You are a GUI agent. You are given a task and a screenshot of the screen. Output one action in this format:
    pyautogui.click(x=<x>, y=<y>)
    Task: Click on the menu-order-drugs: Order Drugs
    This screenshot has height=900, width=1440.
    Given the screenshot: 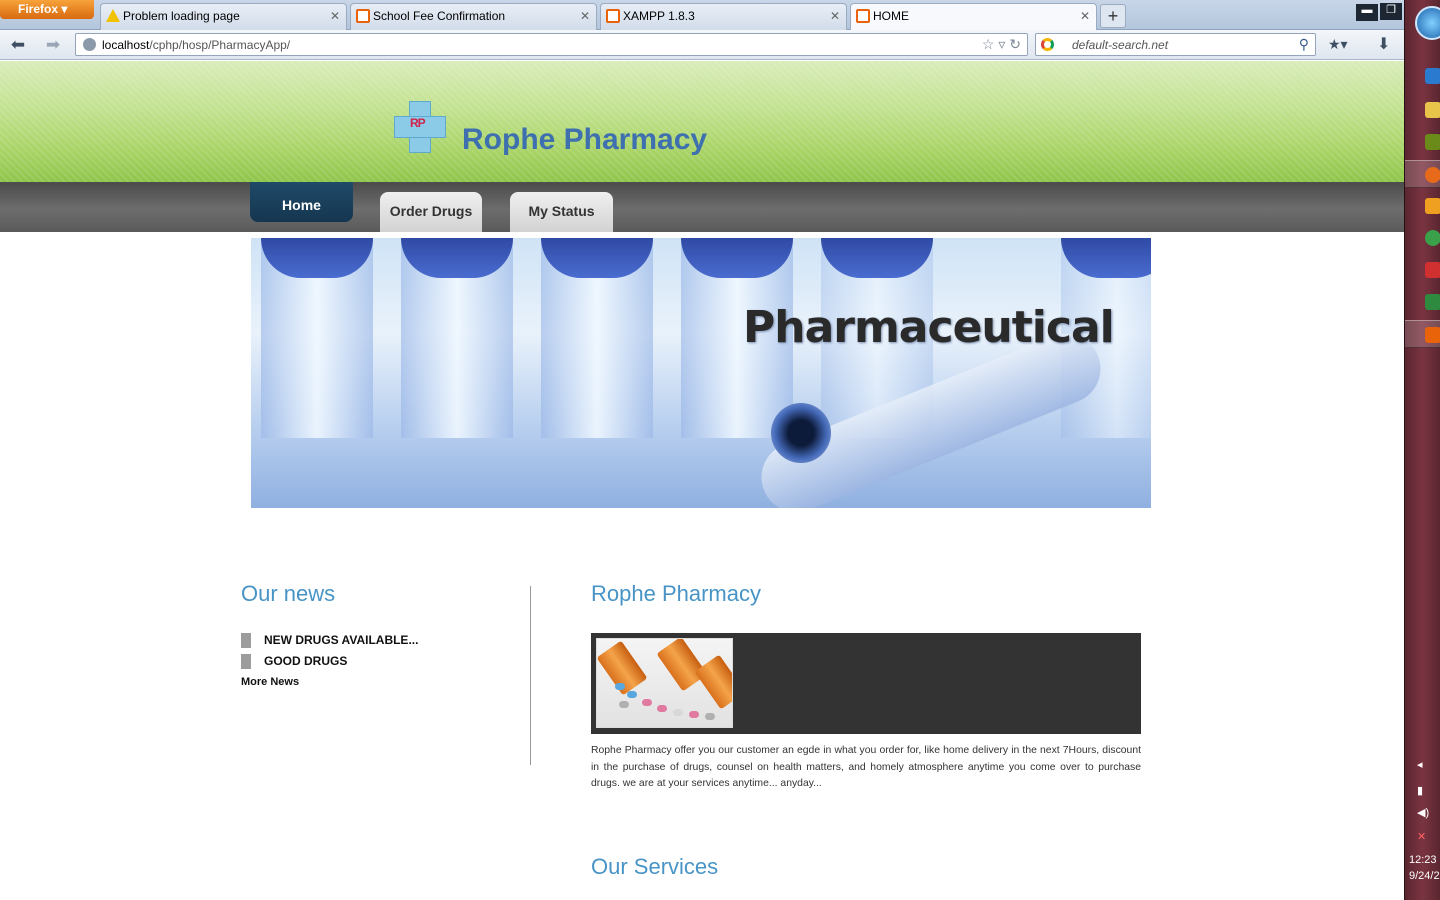 What is the action you would take?
    pyautogui.click(x=431, y=212)
    